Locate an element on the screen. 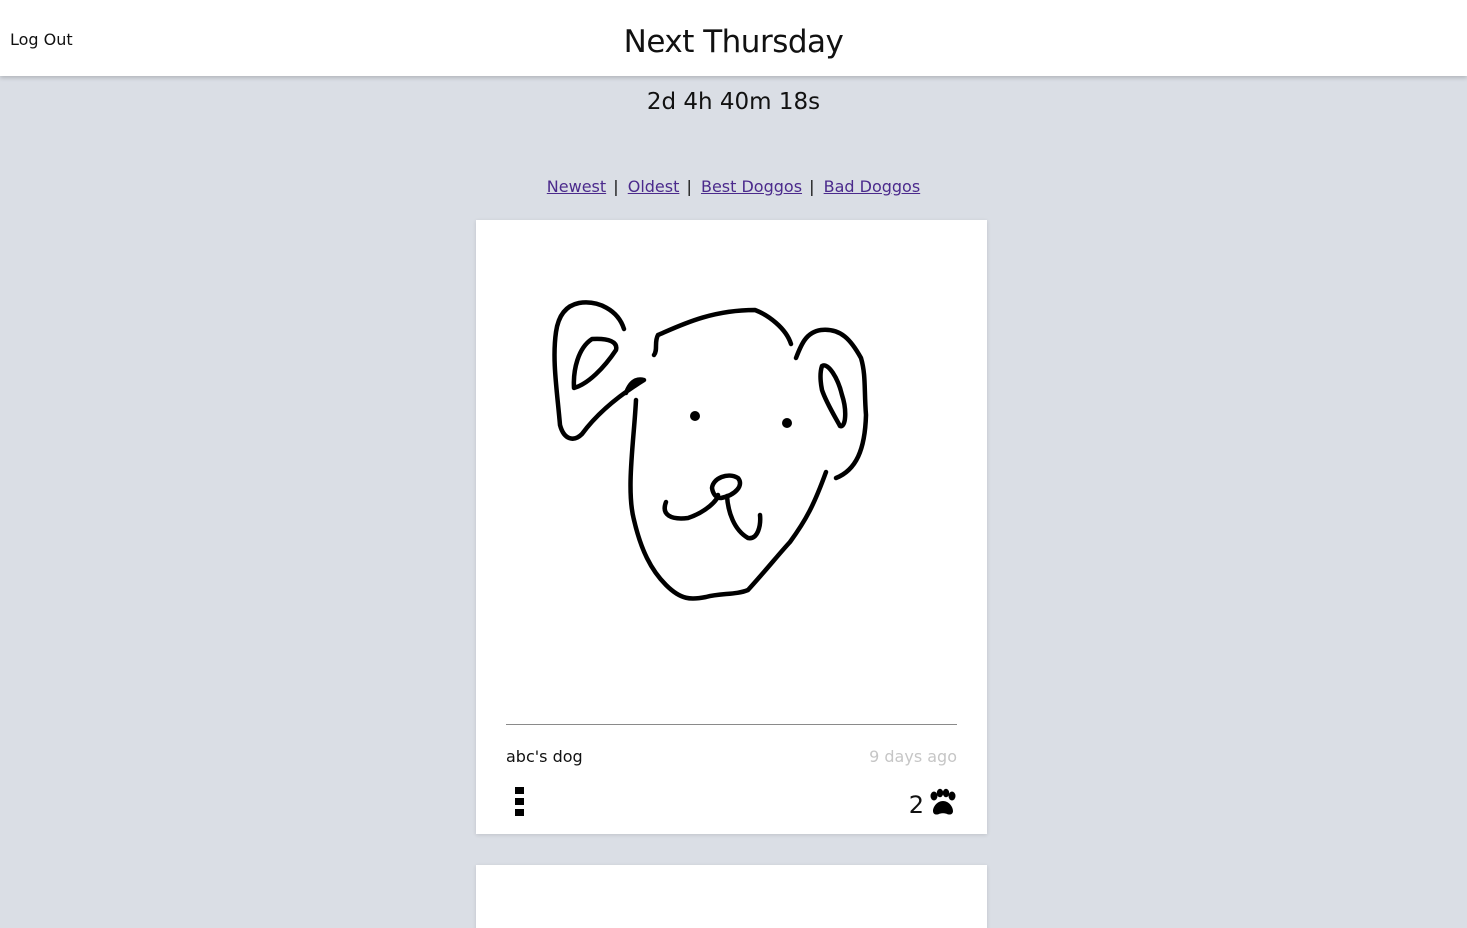 This screenshot has width=1467, height=928. post-timestamp: 9 days ago is located at coordinates (913, 756).